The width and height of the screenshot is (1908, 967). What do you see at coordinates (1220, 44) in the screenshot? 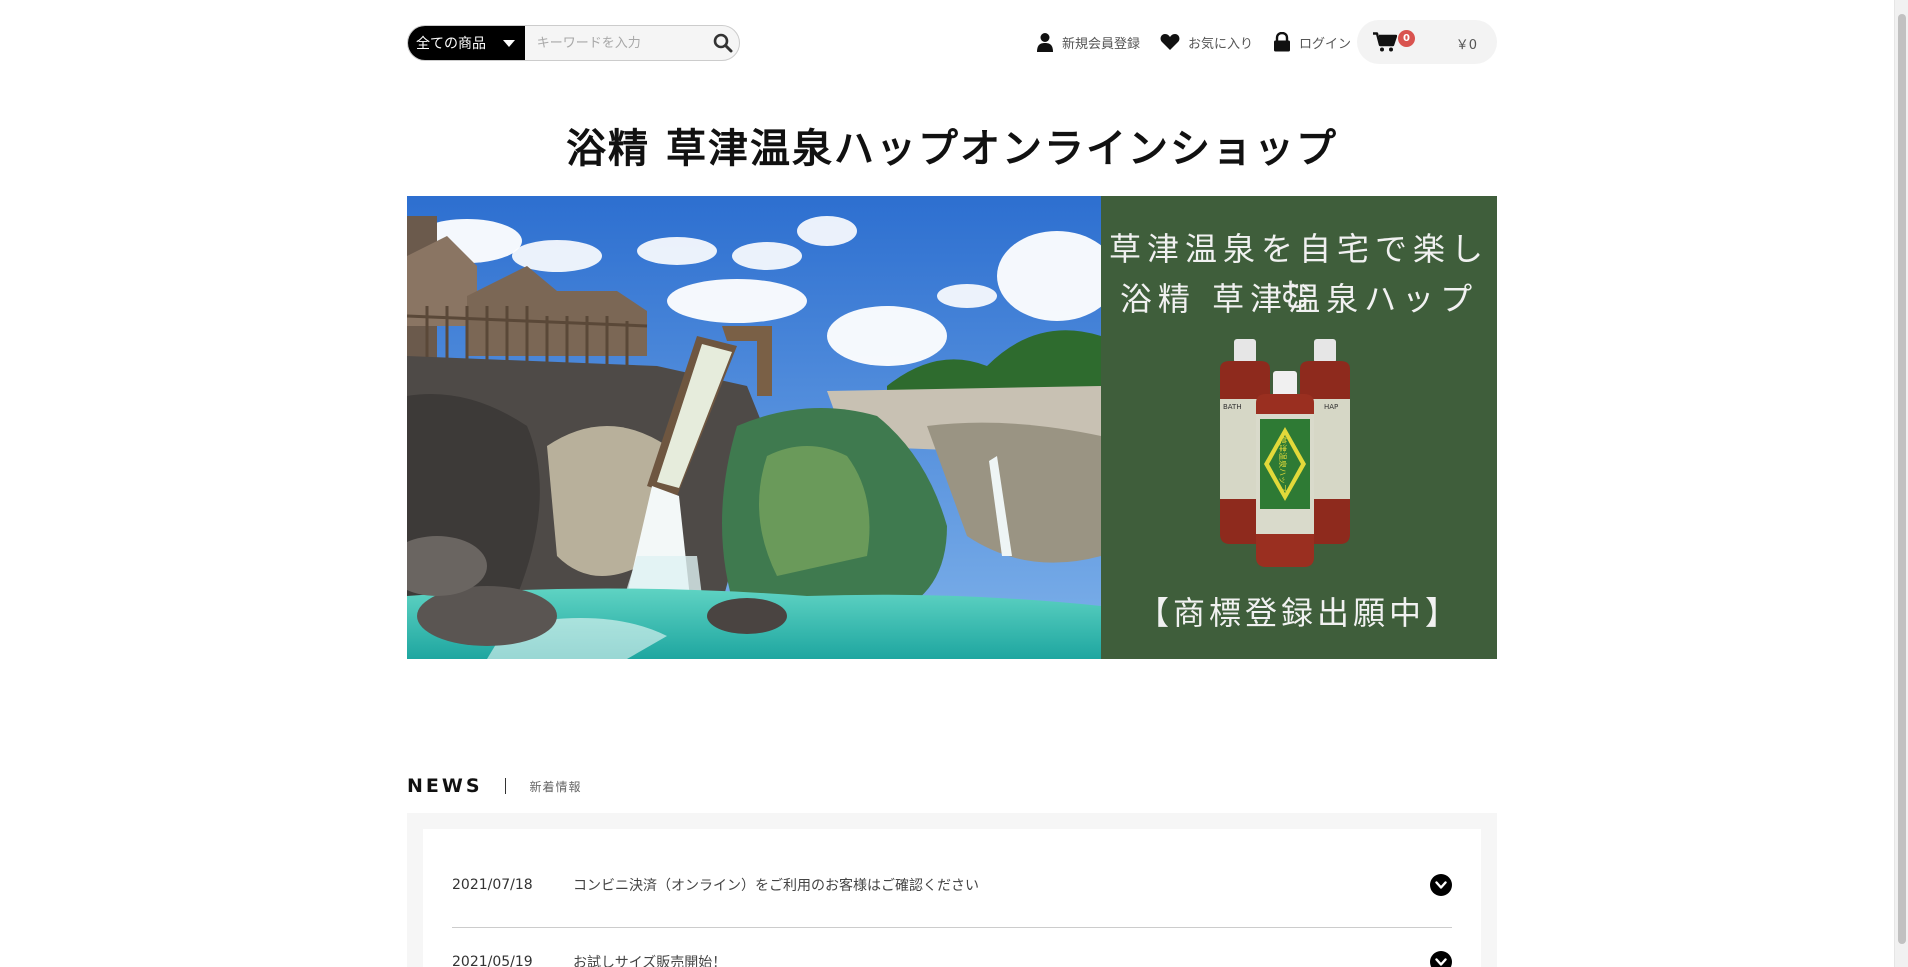
I see `favorites-label: お気に入り` at bounding box center [1220, 44].